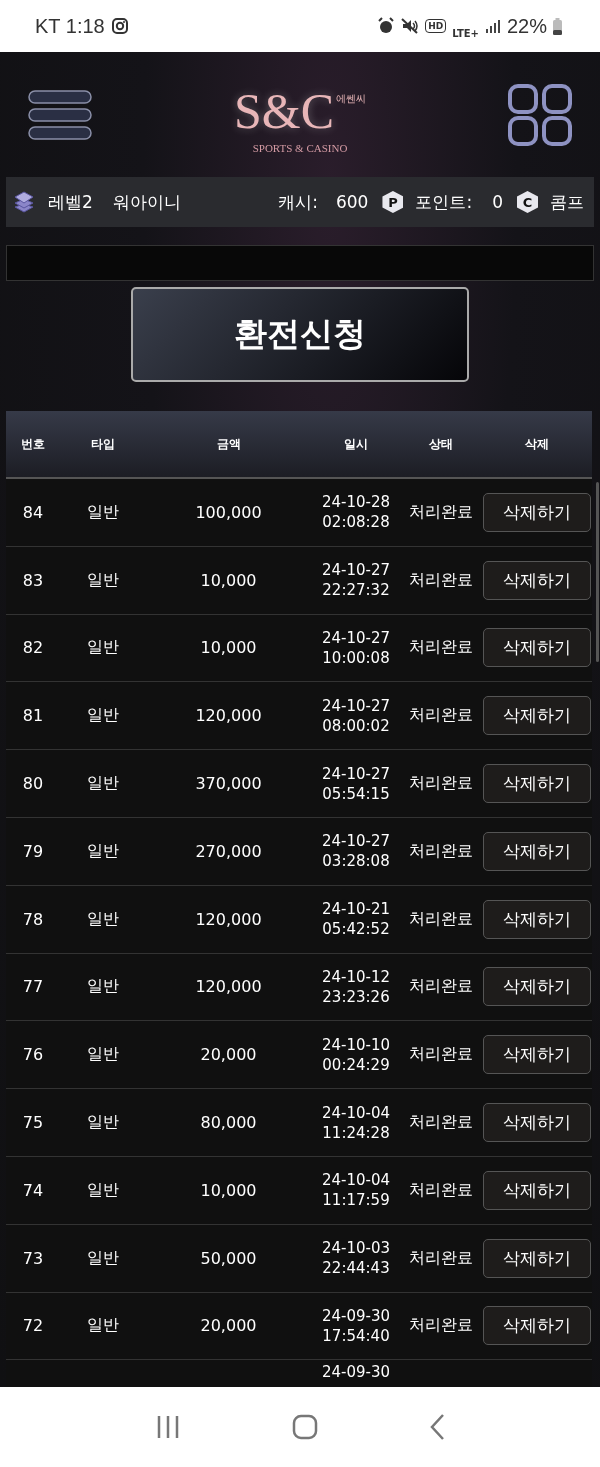  Describe the element at coordinates (352, 202) in the screenshot. I see `cash-amount: 600` at that location.